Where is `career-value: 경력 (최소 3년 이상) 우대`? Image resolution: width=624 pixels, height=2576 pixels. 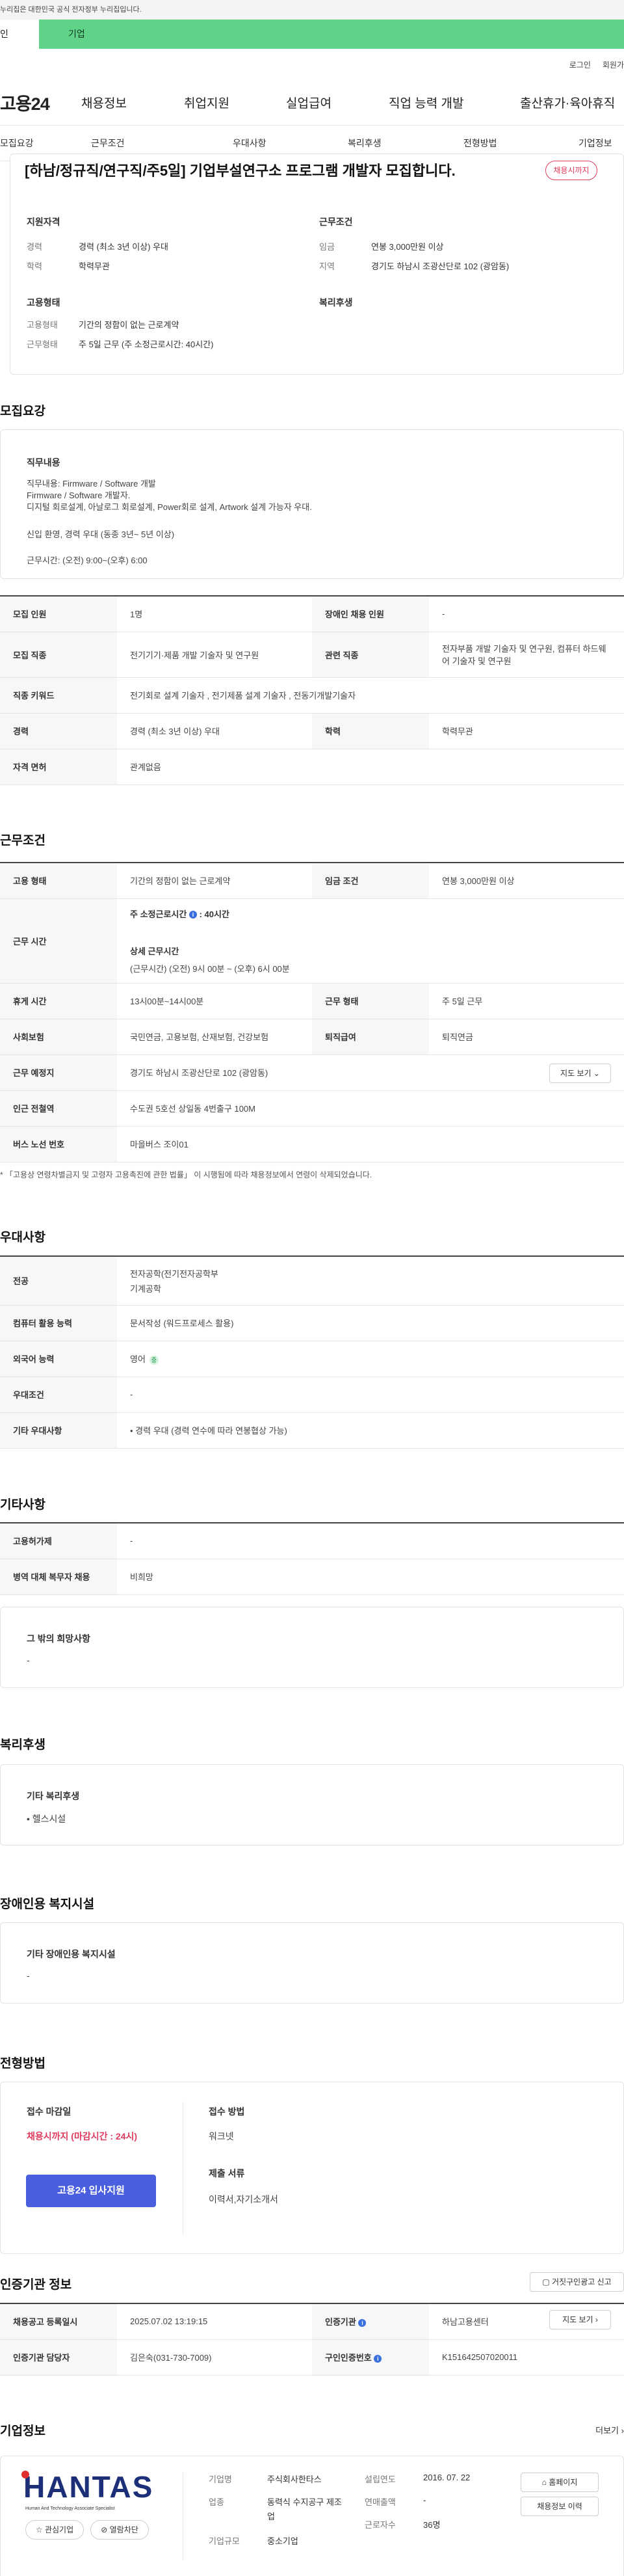 career-value: 경력 (최소 3년 이상) 우대 is located at coordinates (123, 247).